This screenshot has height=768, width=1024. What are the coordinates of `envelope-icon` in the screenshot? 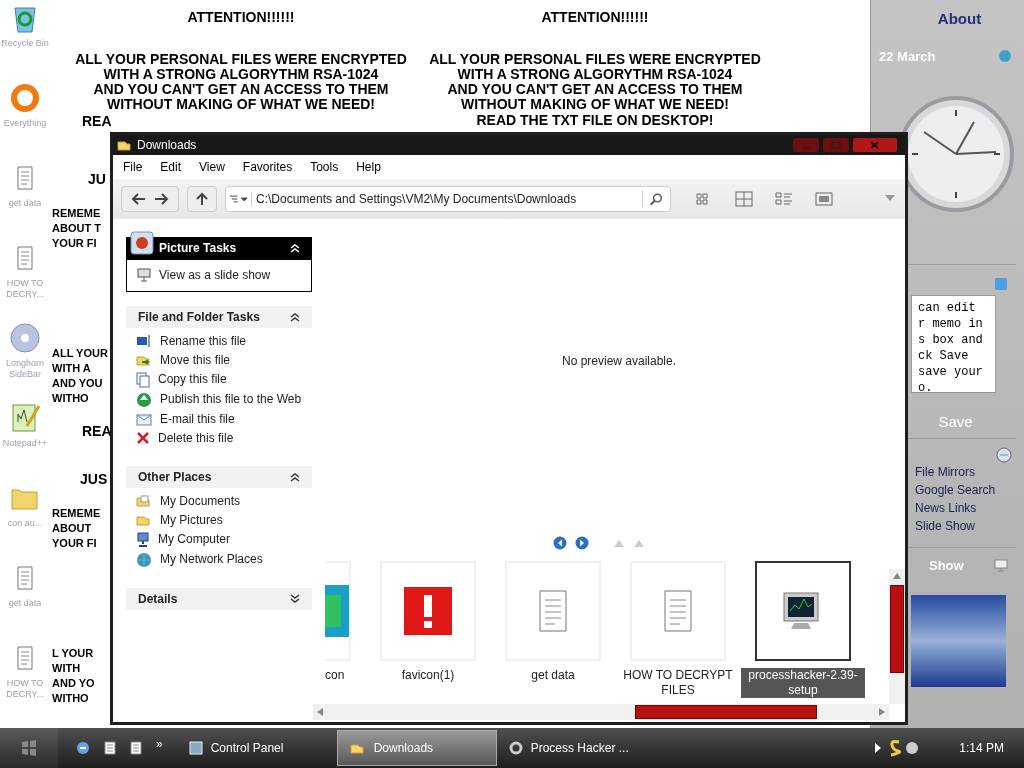 It's located at (144, 419).